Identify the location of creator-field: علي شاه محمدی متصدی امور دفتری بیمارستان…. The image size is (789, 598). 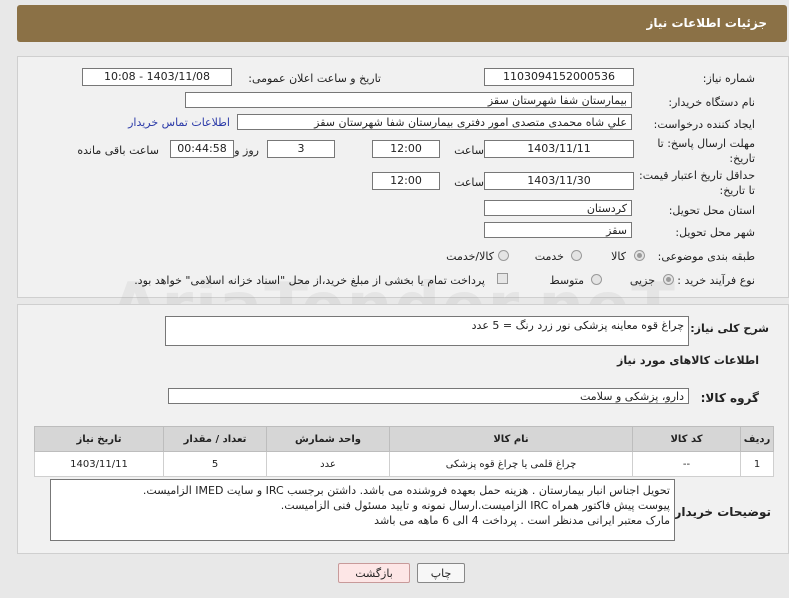
(434, 122).